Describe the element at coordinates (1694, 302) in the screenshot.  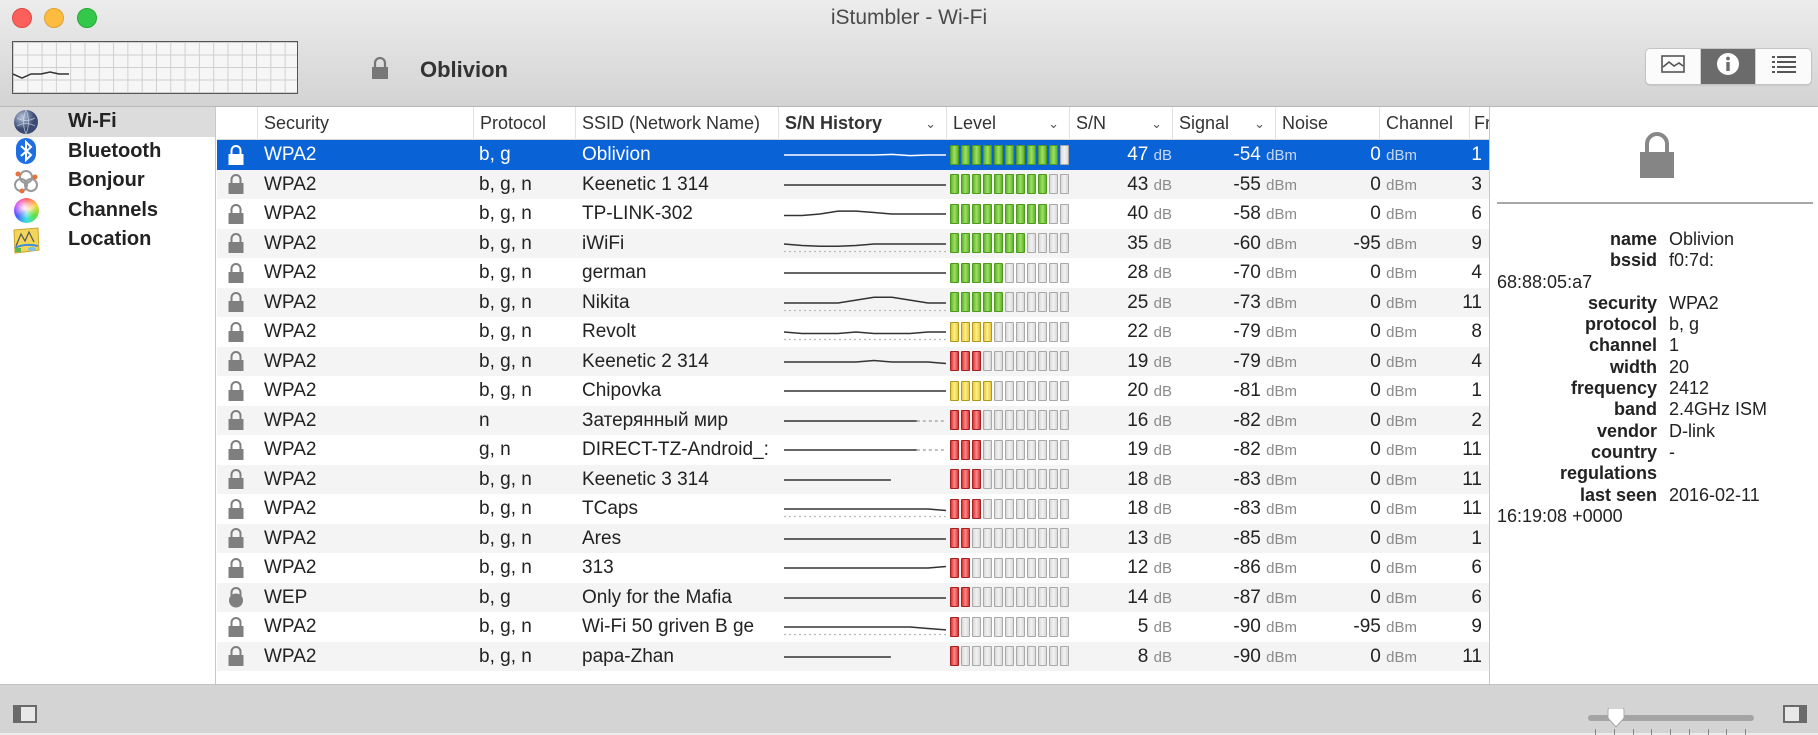
I see `detail-value: WPA2` at that location.